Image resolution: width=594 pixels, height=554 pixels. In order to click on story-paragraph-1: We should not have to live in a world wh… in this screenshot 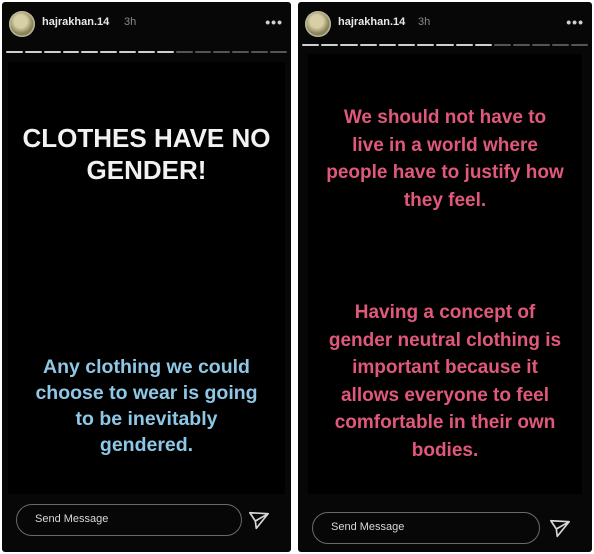, I will do `click(445, 159)`.